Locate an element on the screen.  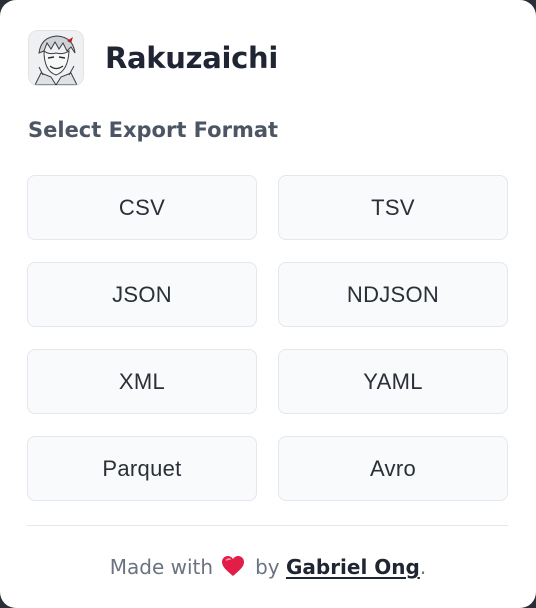
export-json-button: JSON is located at coordinates (142, 294).